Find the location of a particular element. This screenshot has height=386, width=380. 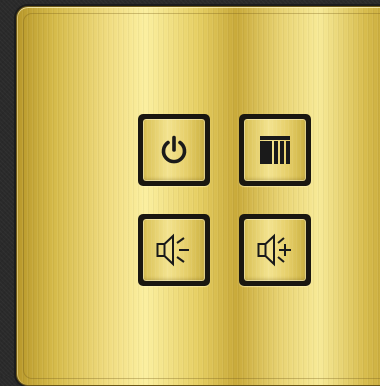

volume-down-icon is located at coordinates (172, 250).